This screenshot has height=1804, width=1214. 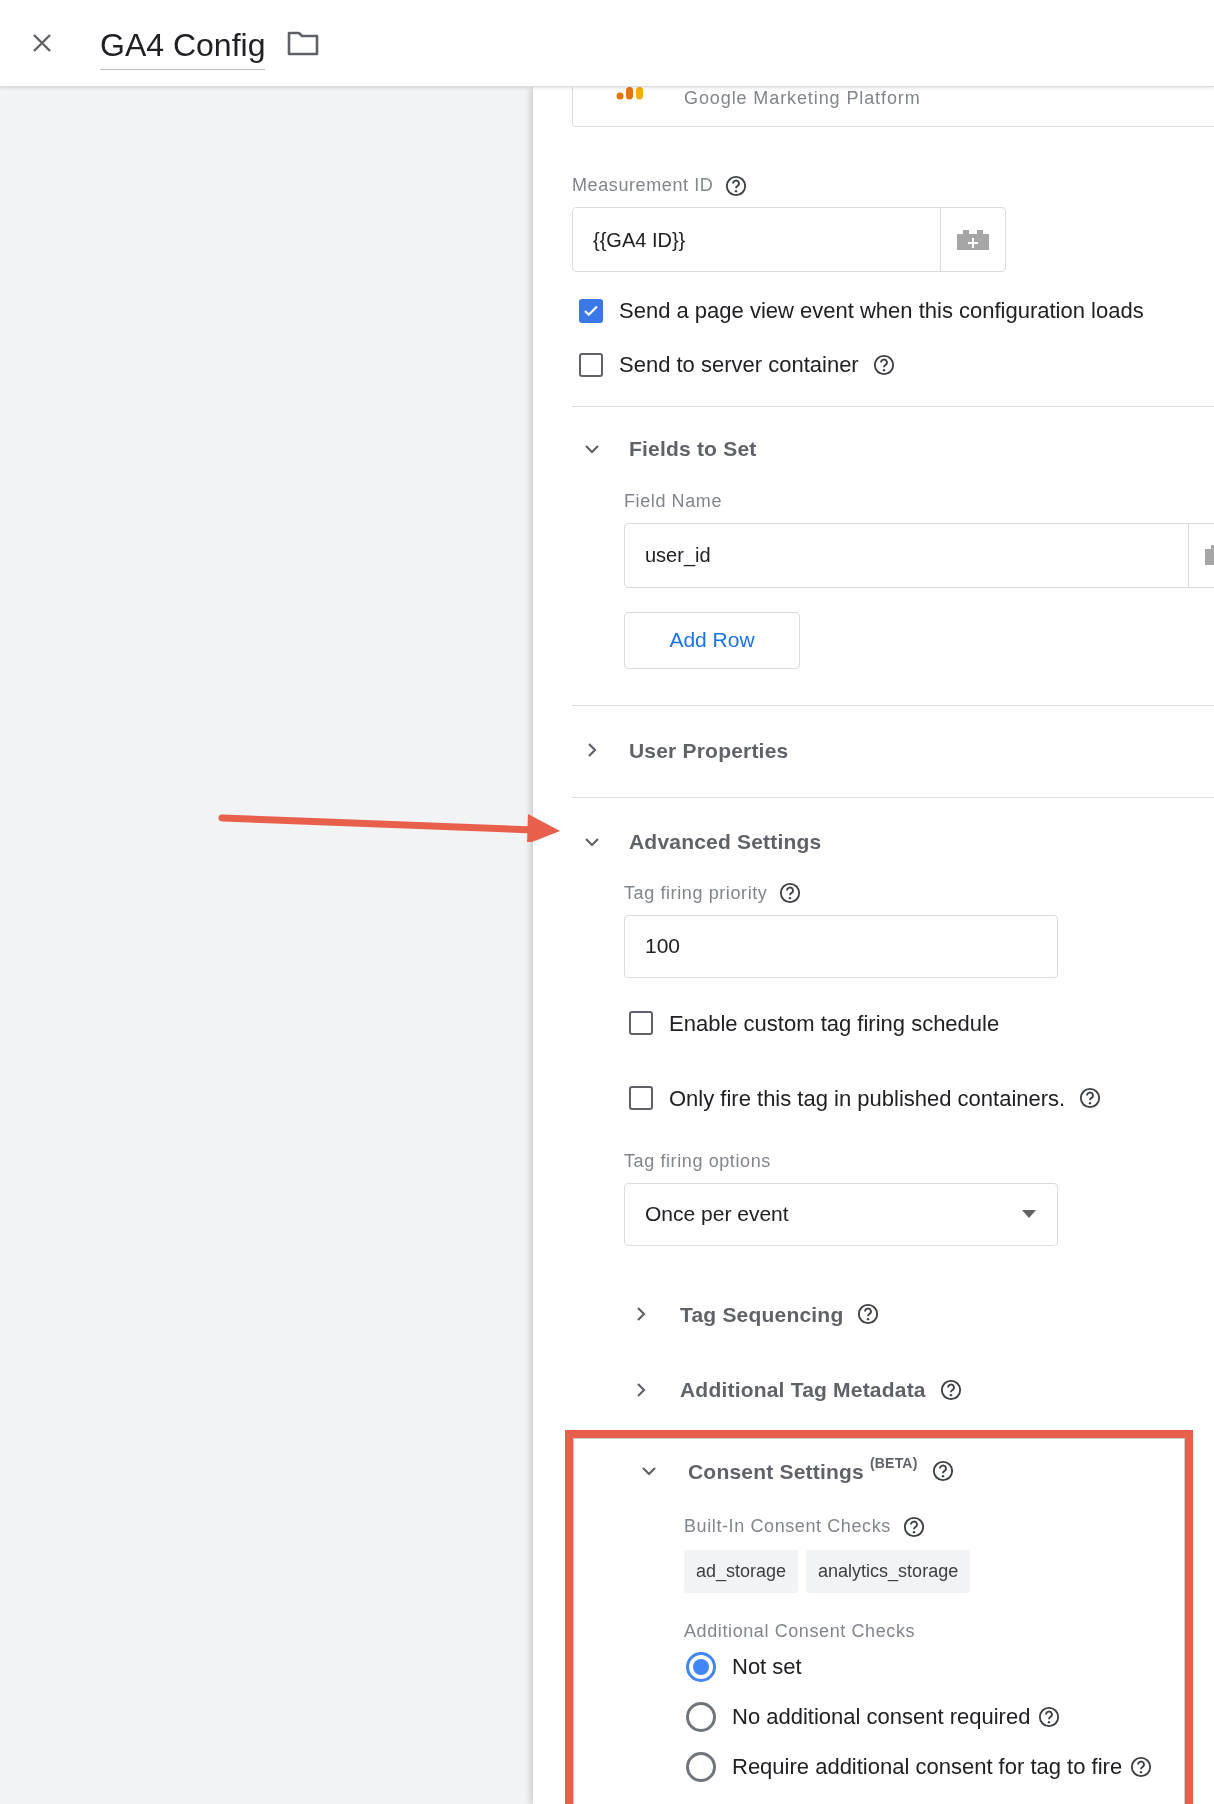 What do you see at coordinates (739, 365) in the screenshot?
I see `checkbox-label: Send to server container` at bounding box center [739, 365].